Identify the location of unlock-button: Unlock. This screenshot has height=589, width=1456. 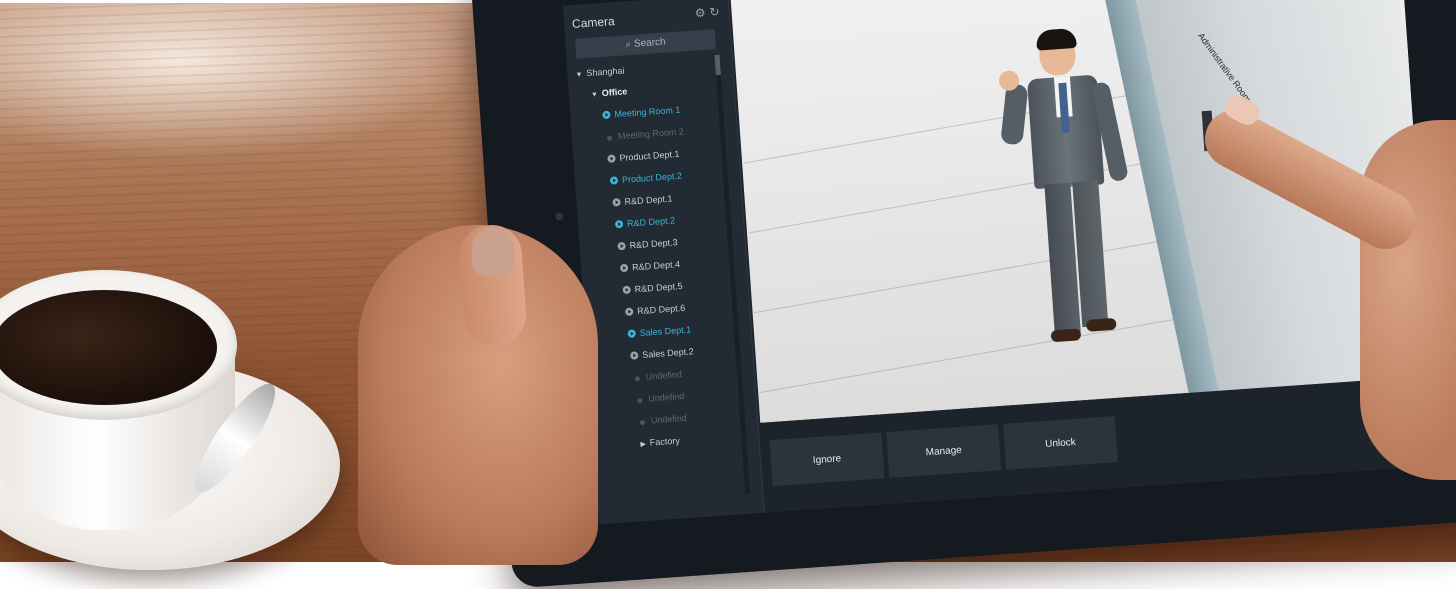
(1060, 443).